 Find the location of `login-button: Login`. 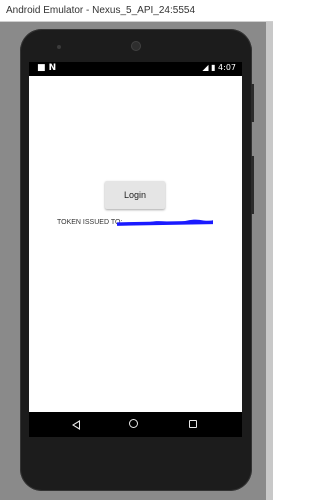

login-button: Login is located at coordinates (135, 195).